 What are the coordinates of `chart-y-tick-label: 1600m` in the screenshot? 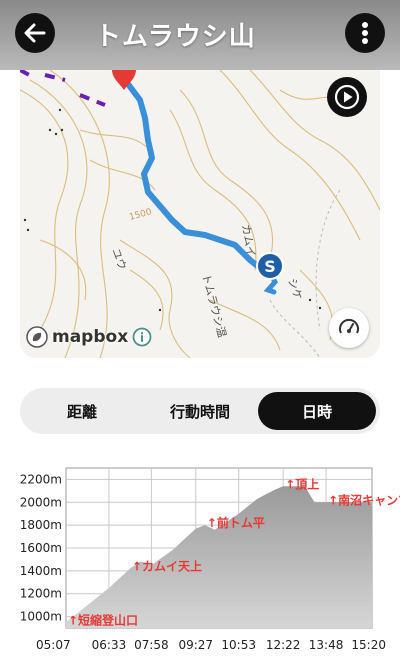 It's located at (41, 548).